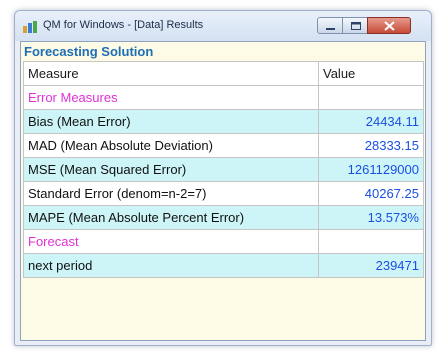  What do you see at coordinates (371, 265) in the screenshot?
I see `table-cell-value: 239471` at bounding box center [371, 265].